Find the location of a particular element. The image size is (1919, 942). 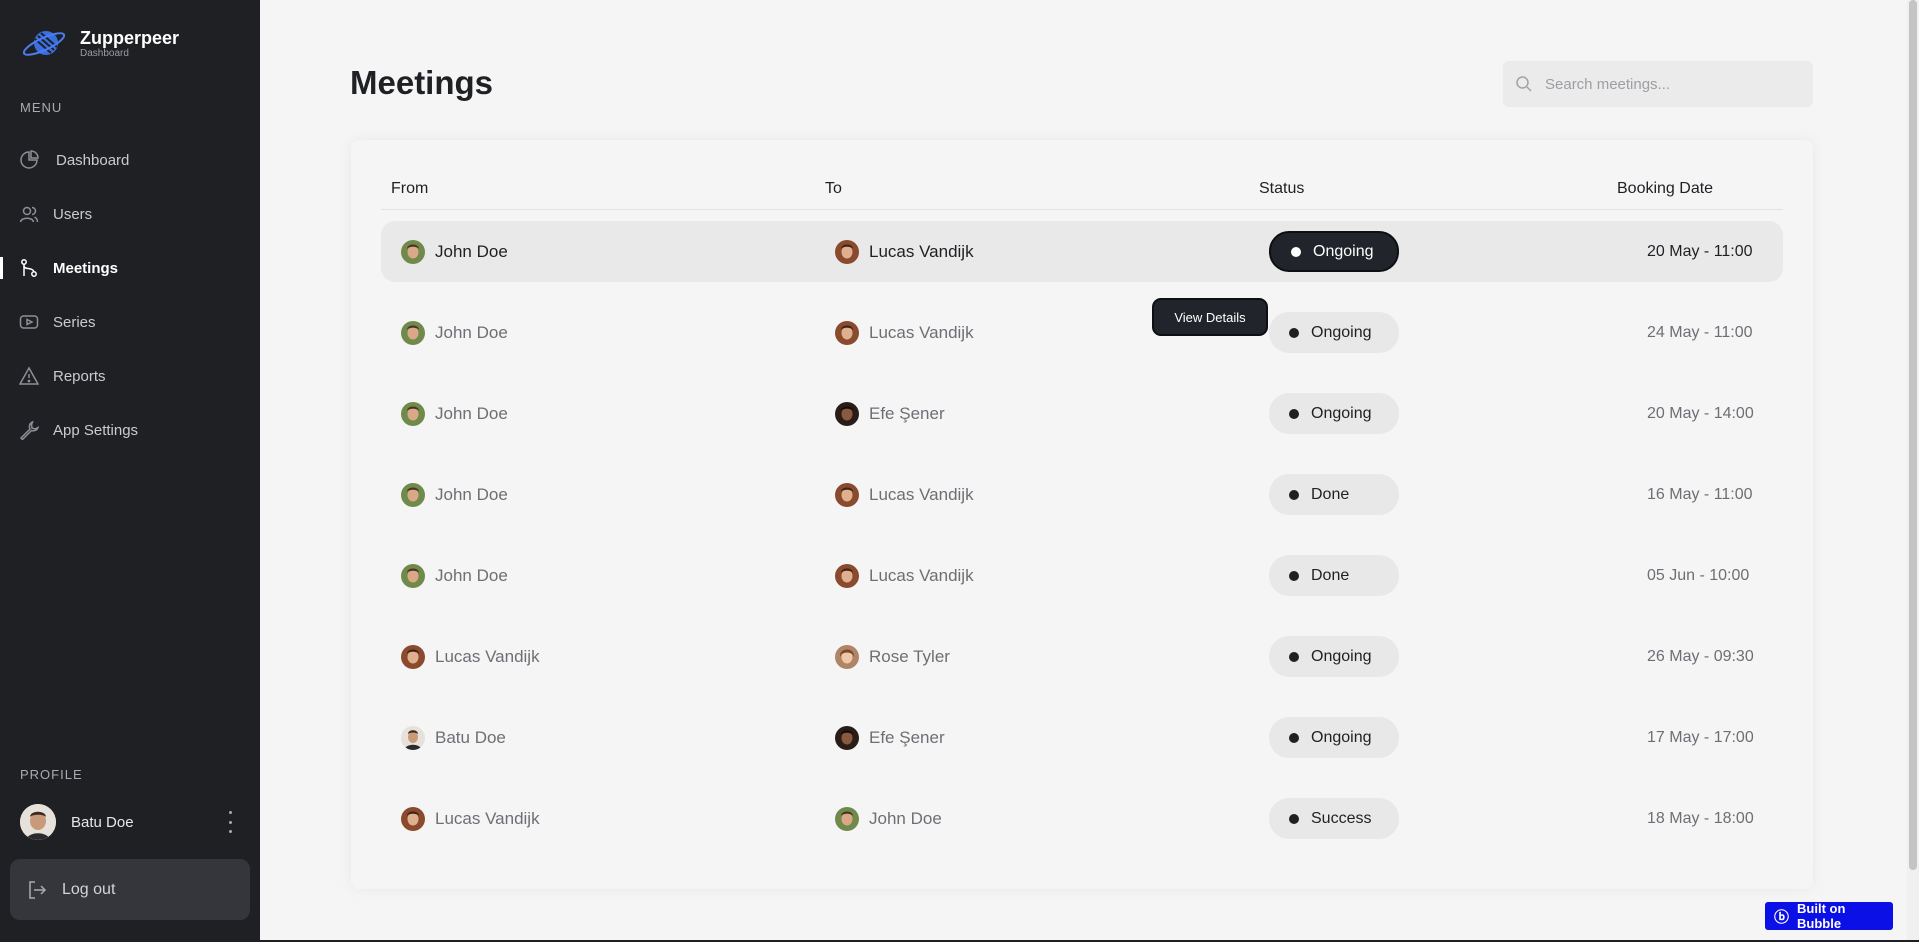

brand: Zupperpeer Dashboard is located at coordinates (99, 43).